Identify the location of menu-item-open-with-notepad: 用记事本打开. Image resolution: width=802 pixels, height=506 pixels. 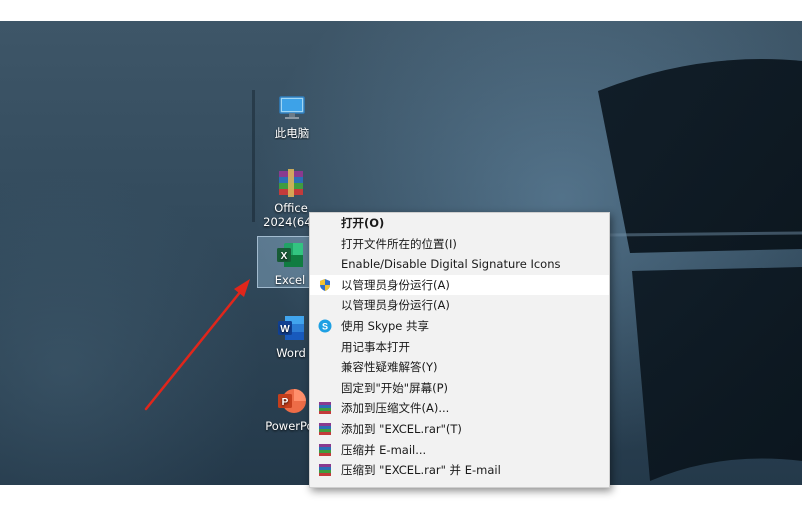
(459, 347).